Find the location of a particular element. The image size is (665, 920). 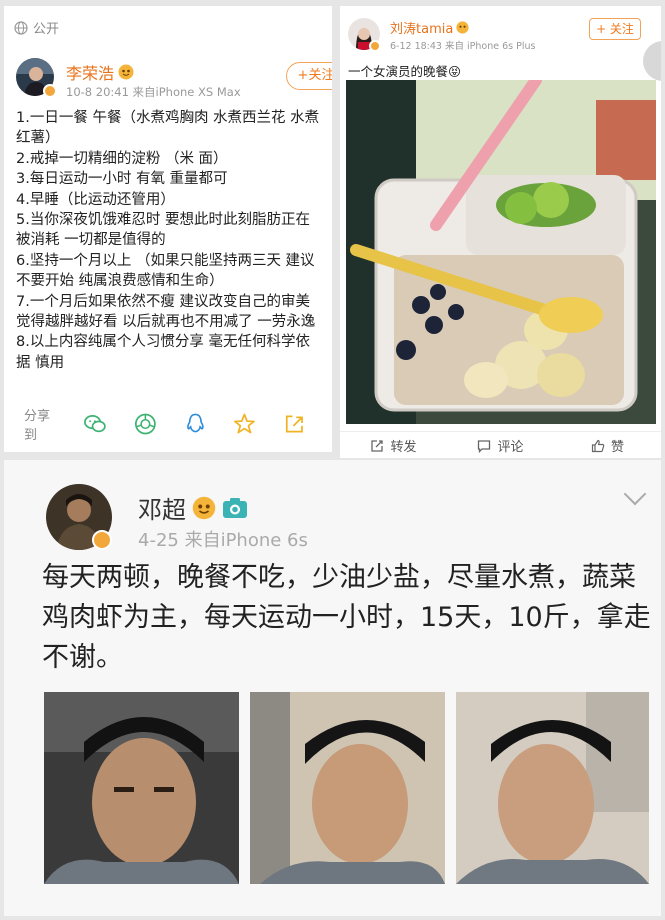

like-button: 赞 is located at coordinates (607, 445).